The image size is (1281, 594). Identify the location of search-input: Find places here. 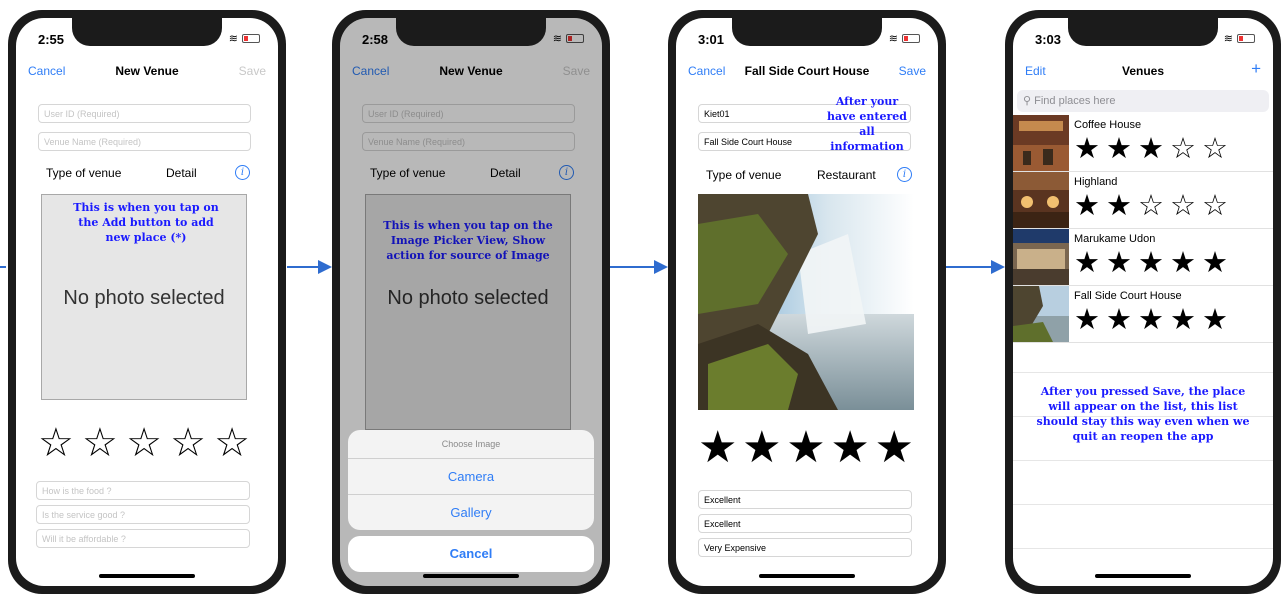
(1074, 101).